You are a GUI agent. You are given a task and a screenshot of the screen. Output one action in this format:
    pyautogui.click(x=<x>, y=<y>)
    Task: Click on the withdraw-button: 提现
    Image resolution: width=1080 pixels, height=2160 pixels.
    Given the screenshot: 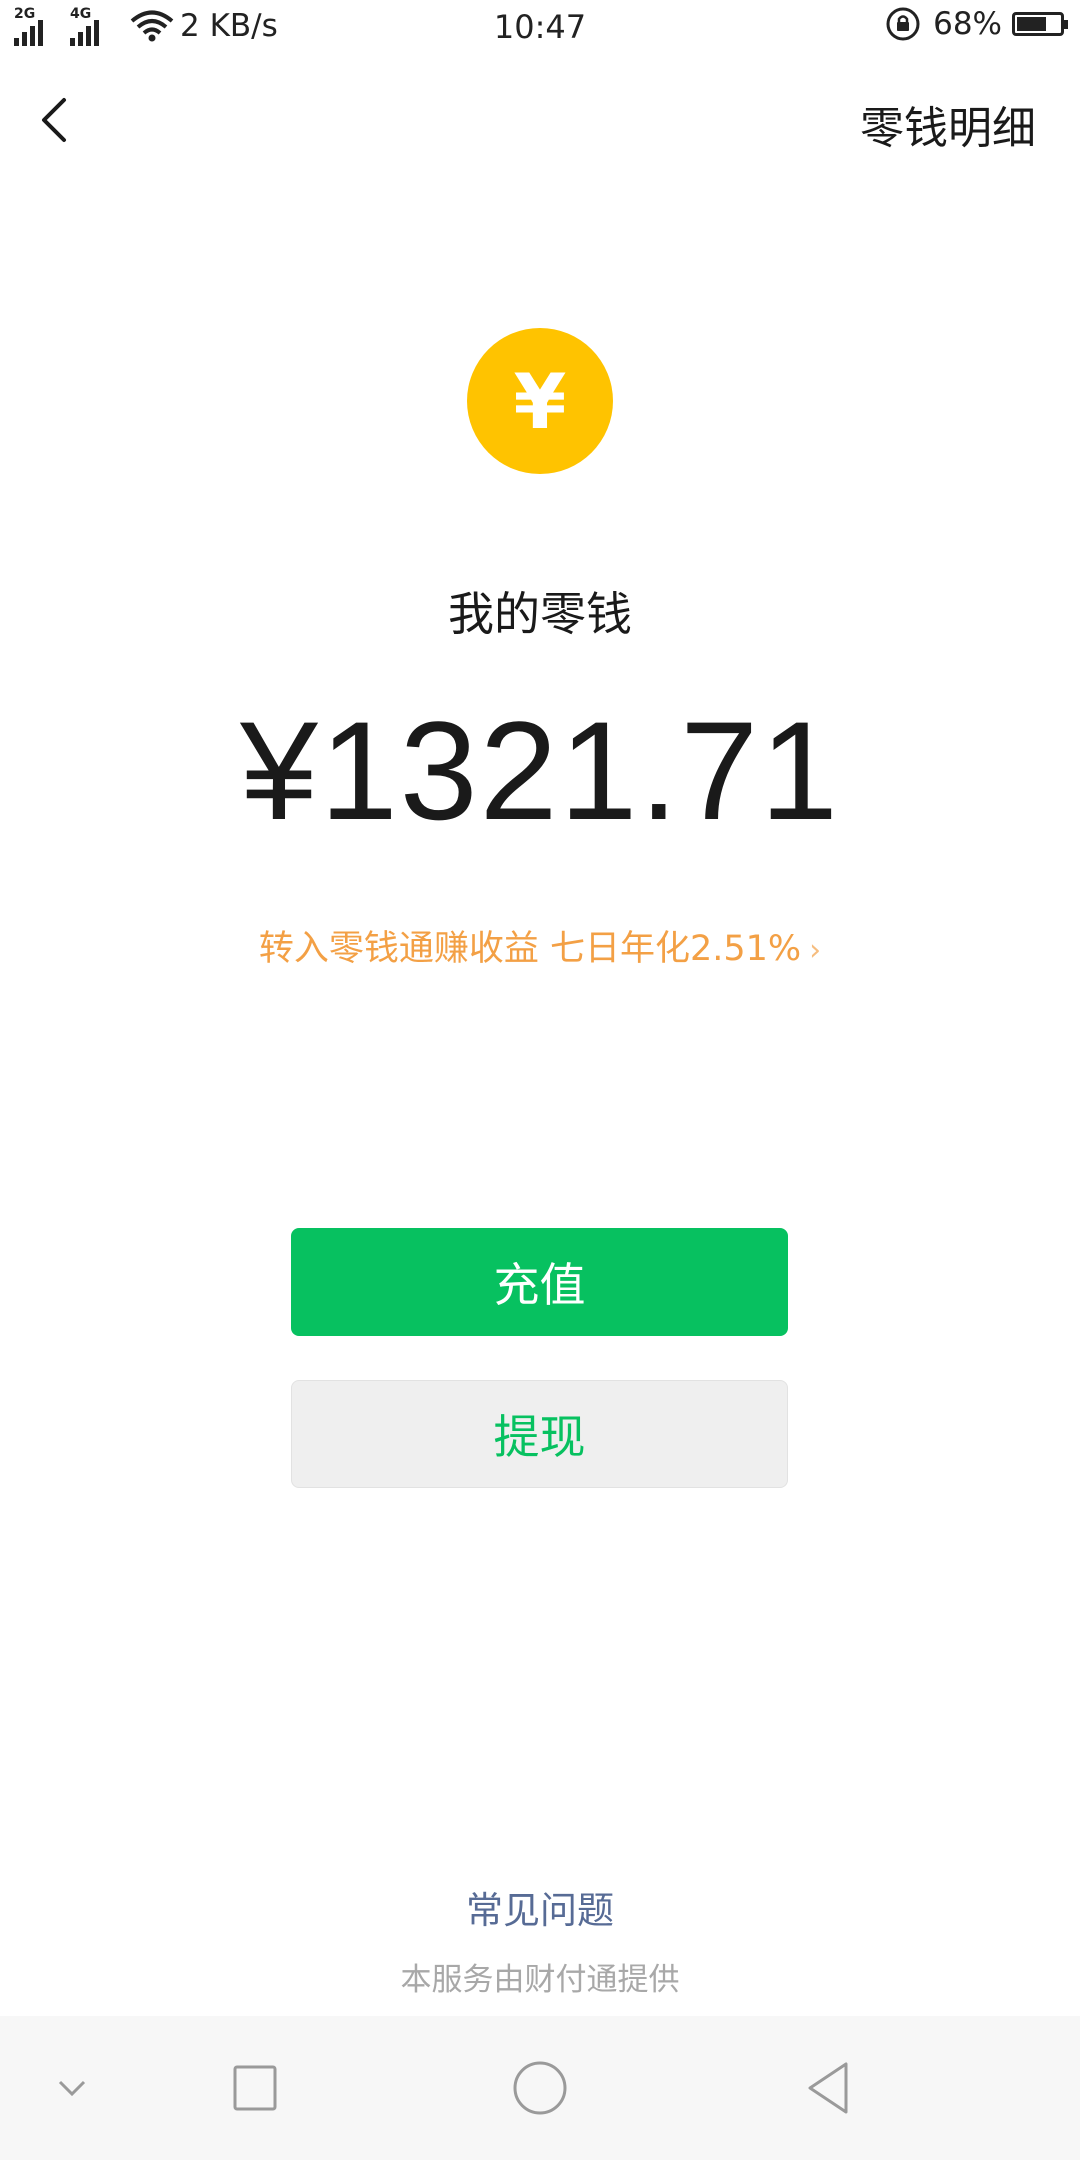 What is the action you would take?
    pyautogui.click(x=539, y=1434)
    